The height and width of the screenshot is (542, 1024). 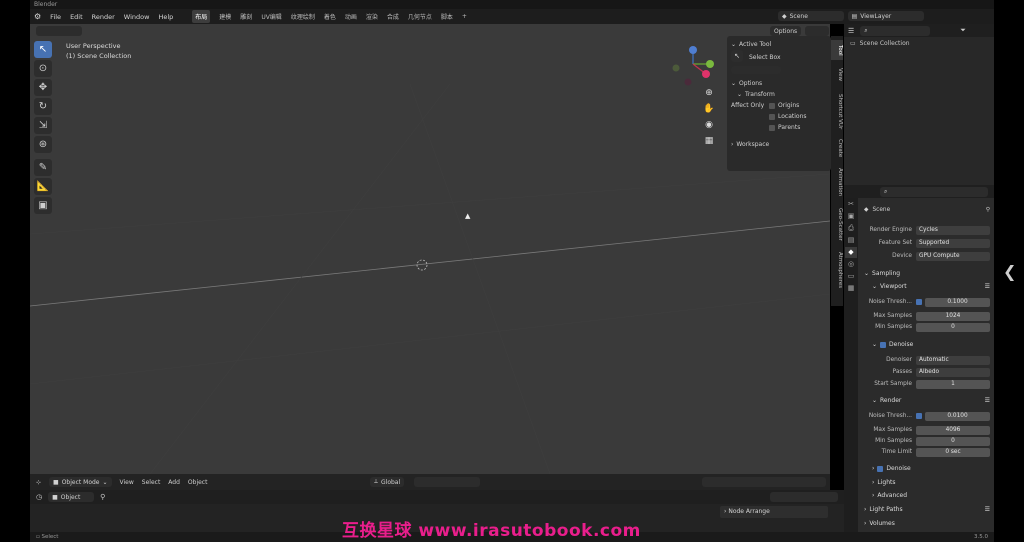 I want to click on origins-checkbox, so click(x=772, y=105).